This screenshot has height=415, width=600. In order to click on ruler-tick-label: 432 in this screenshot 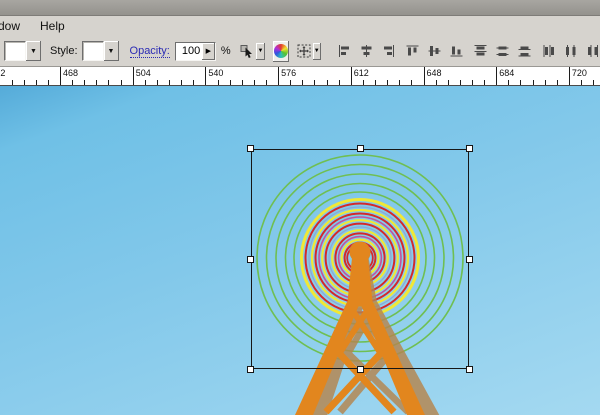, I will do `click(3, 73)`.